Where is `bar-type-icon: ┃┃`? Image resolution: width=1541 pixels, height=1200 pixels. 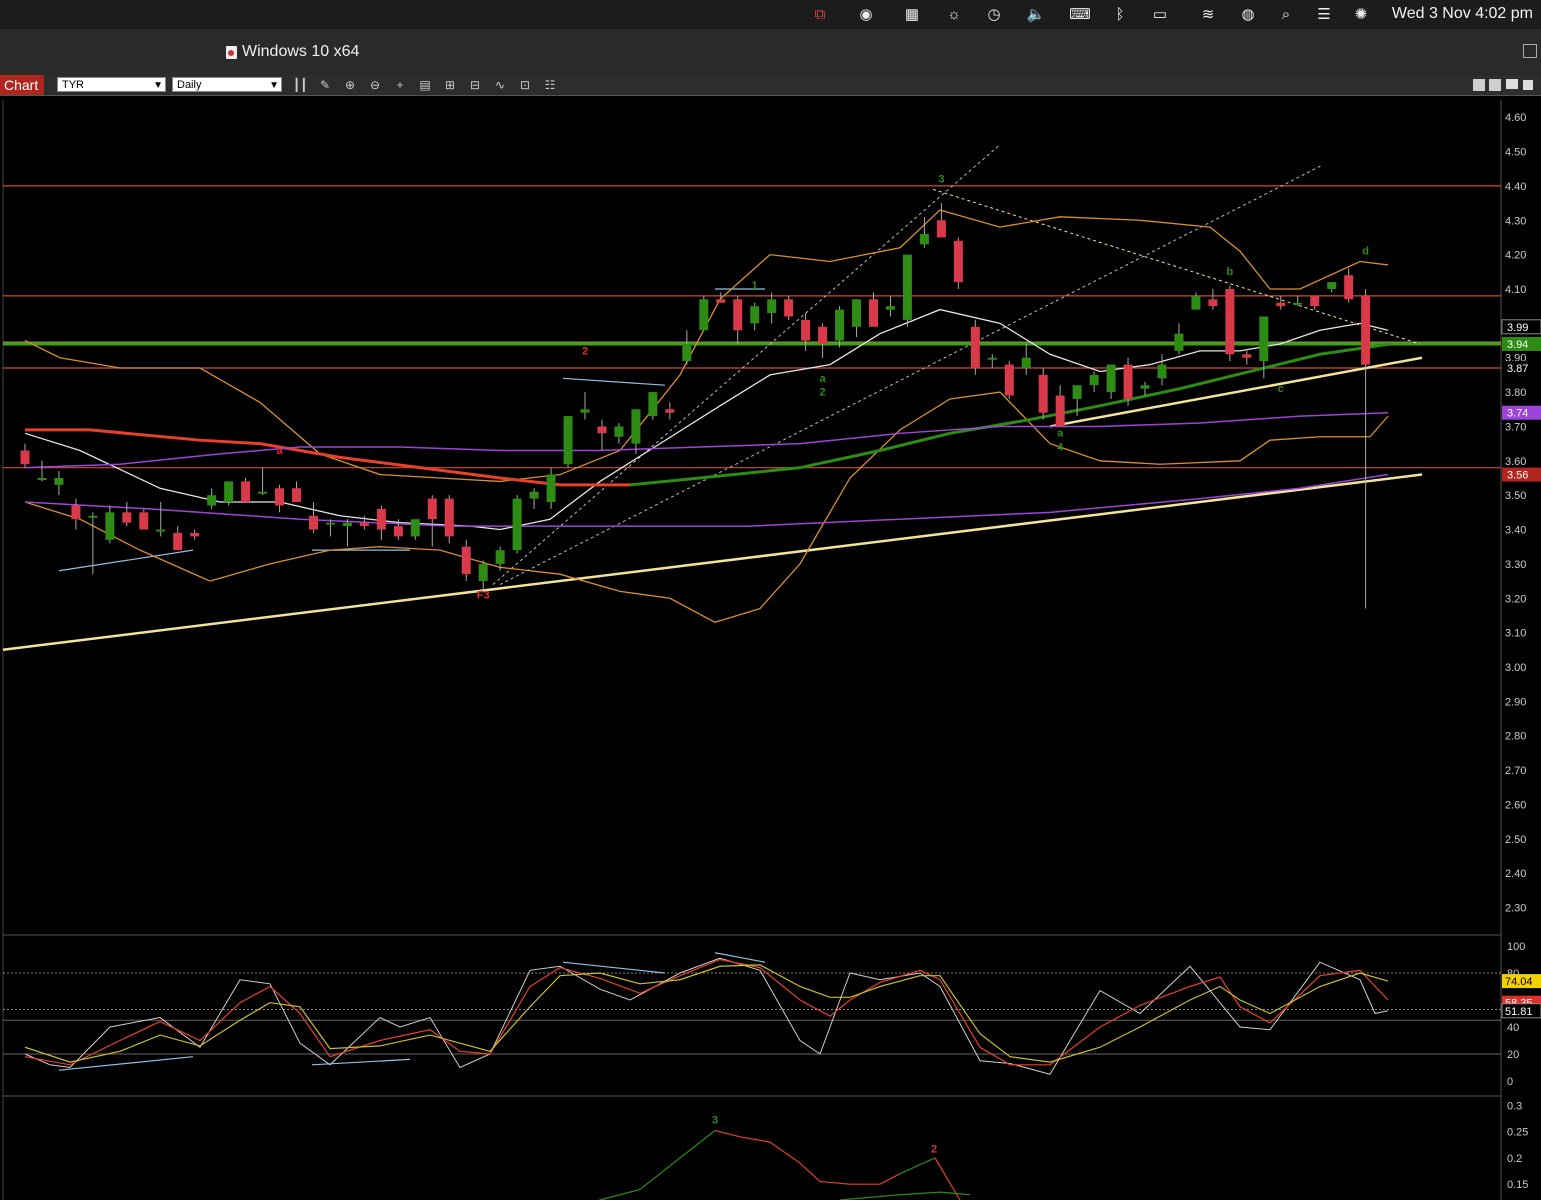
bar-type-icon: ┃┃ is located at coordinates (300, 85).